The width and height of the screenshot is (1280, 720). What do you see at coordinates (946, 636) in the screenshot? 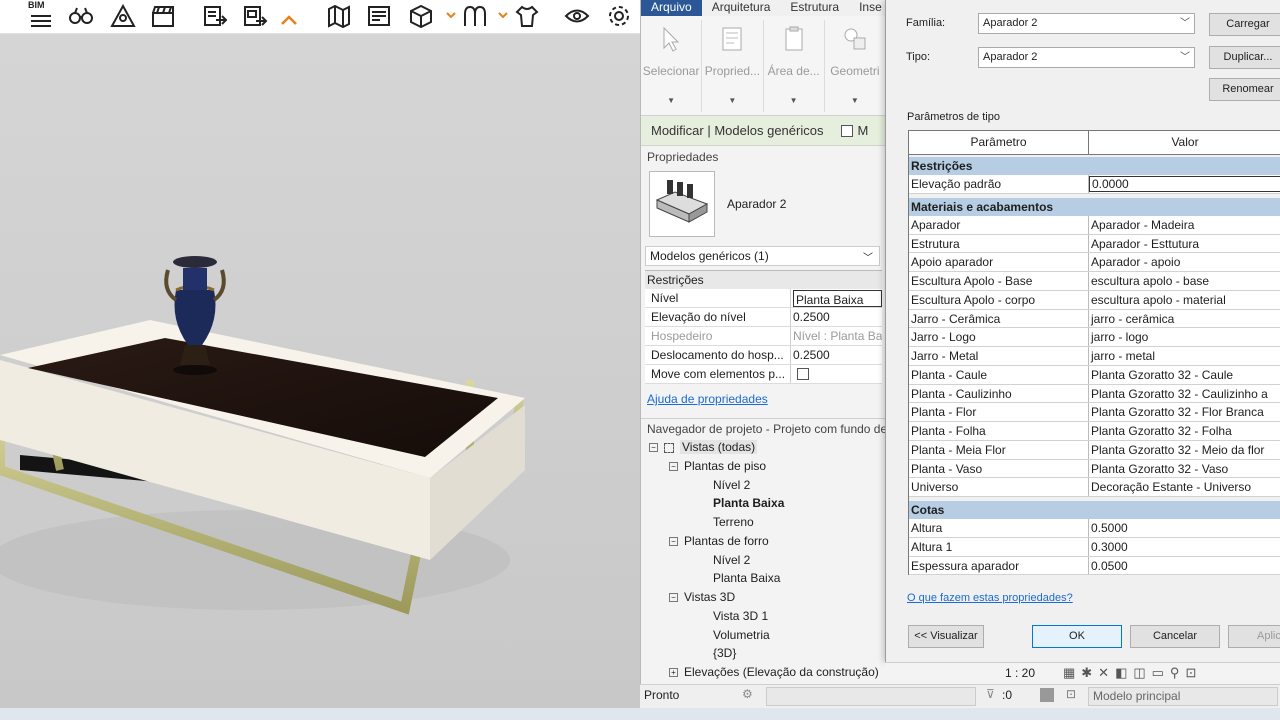
I see `preview-button: << Visualizar` at bounding box center [946, 636].